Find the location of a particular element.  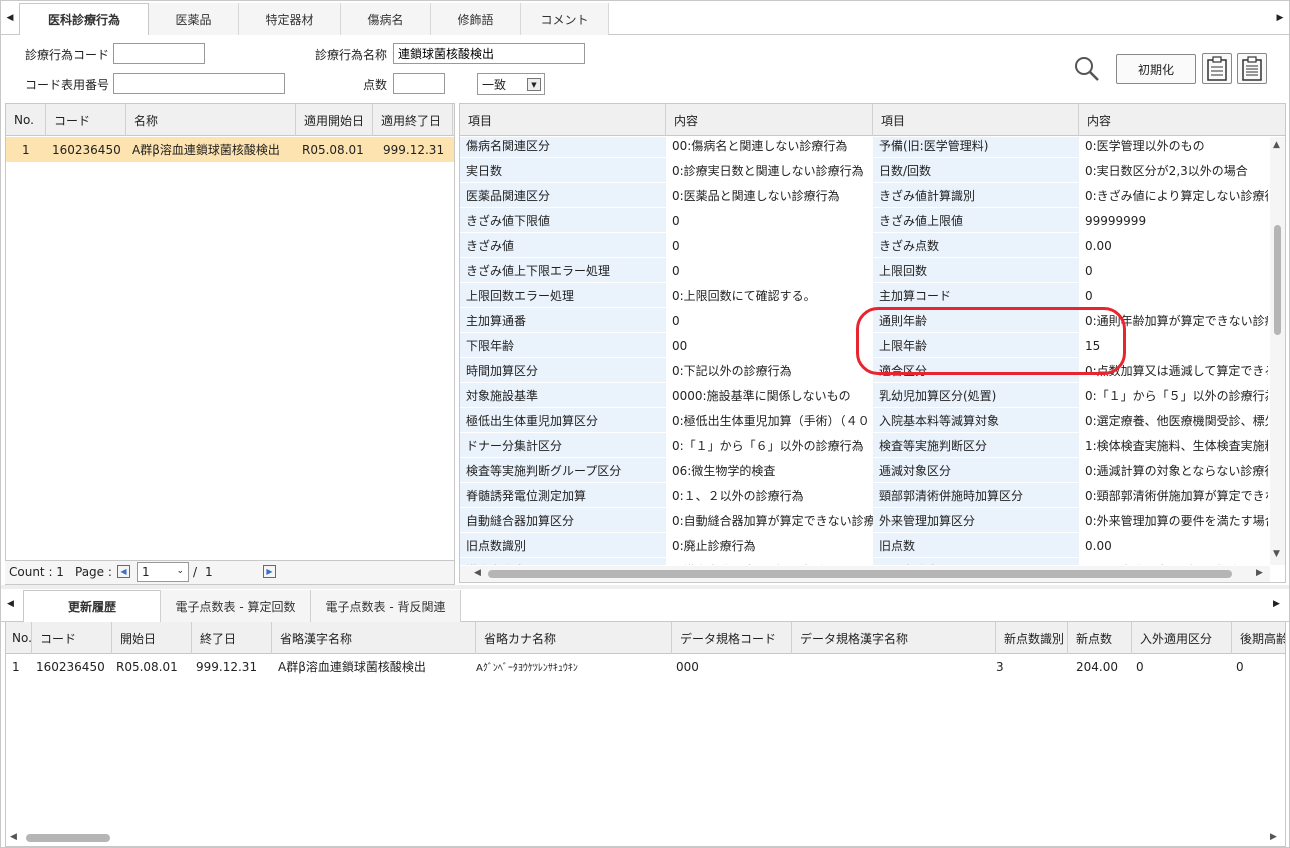

tab-materials: 特定器材 is located at coordinates (290, 19).